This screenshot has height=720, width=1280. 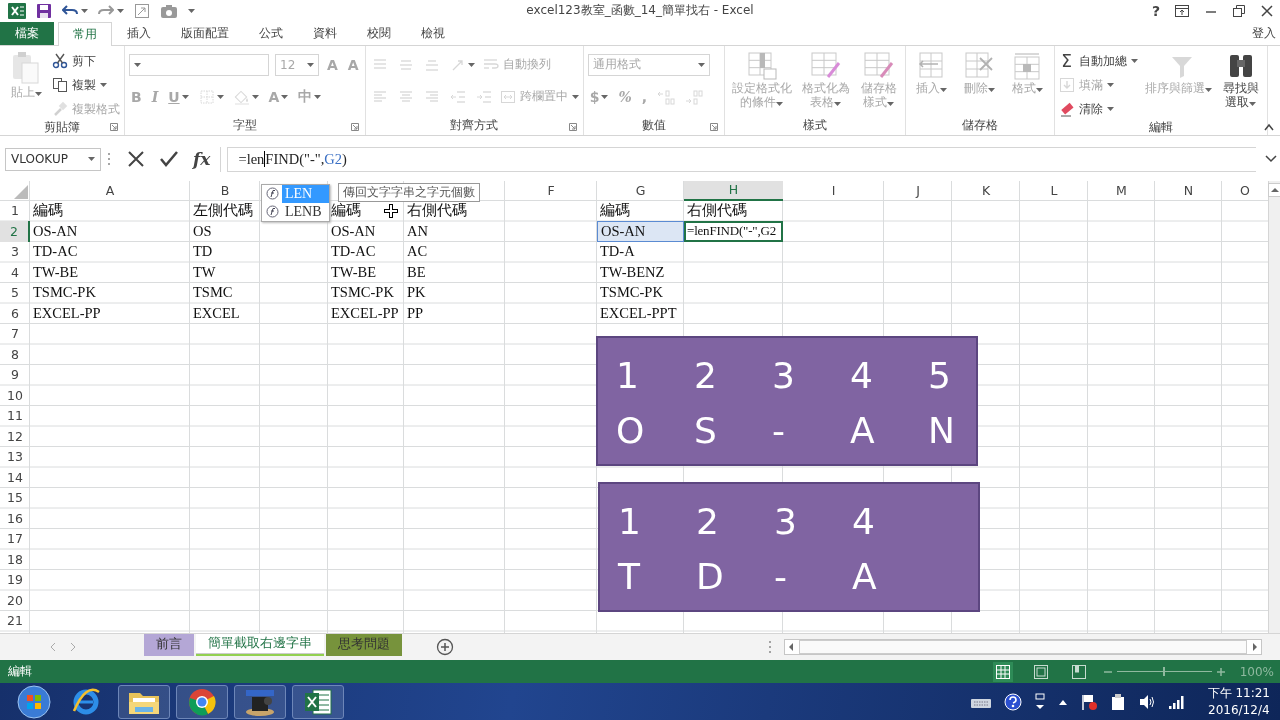 I want to click on start-orb-icon, so click(x=34, y=701).